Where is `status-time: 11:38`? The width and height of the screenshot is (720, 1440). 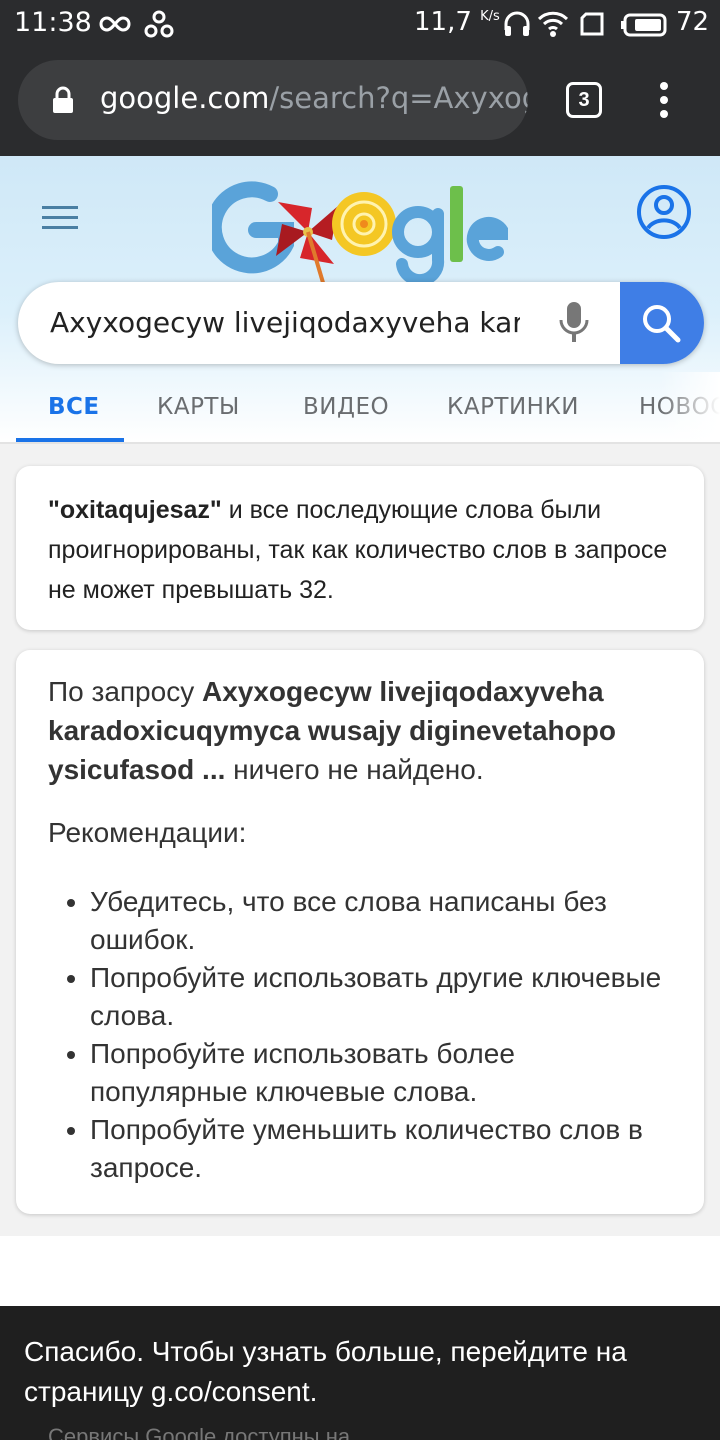 status-time: 11:38 is located at coordinates (53, 22).